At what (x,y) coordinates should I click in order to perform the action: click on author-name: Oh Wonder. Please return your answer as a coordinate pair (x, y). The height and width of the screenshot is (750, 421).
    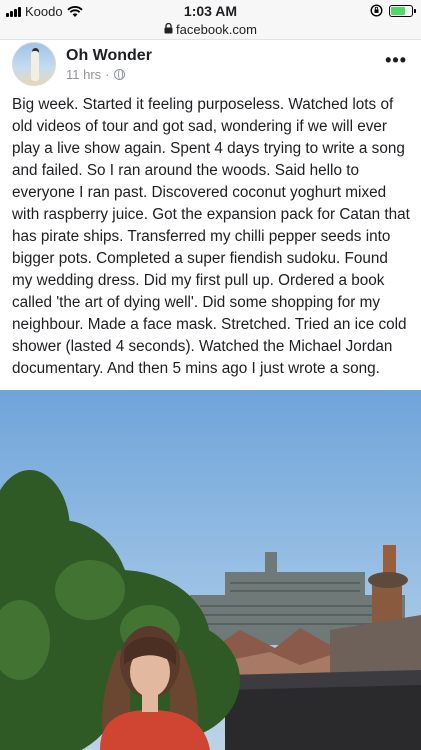
    Looking at the image, I should click on (109, 56).